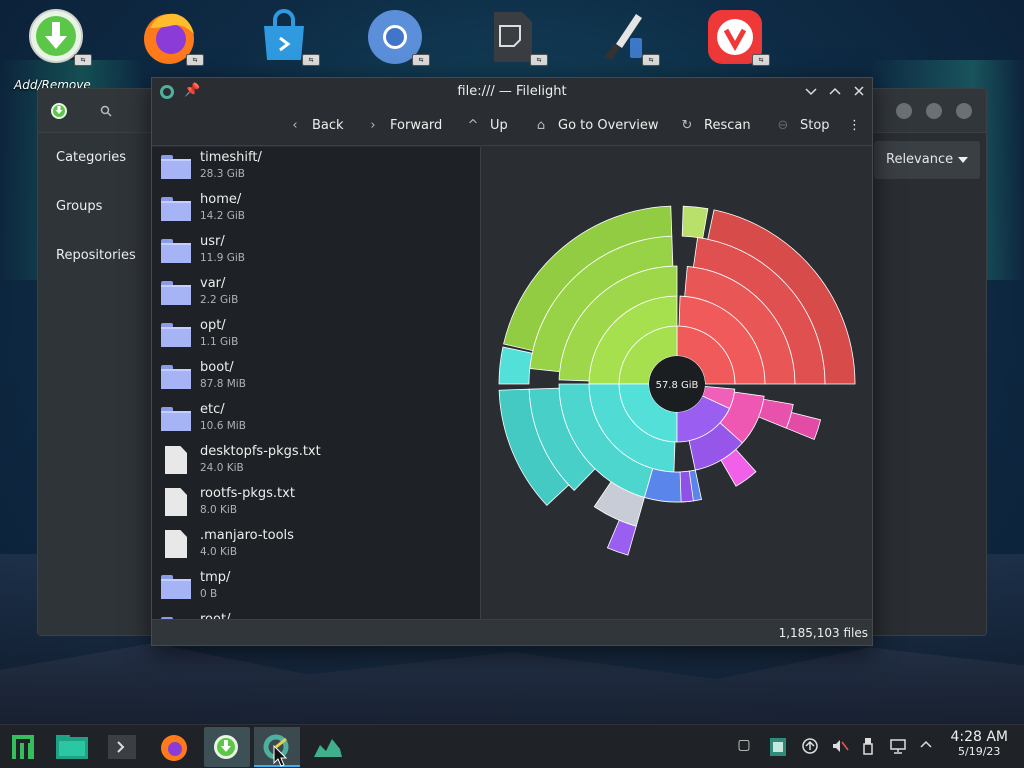 This screenshot has height=768, width=1024. What do you see at coordinates (316, 546) in the screenshot?
I see `file-list-item: .manjaro-tools 4.0 KiB` at bounding box center [316, 546].